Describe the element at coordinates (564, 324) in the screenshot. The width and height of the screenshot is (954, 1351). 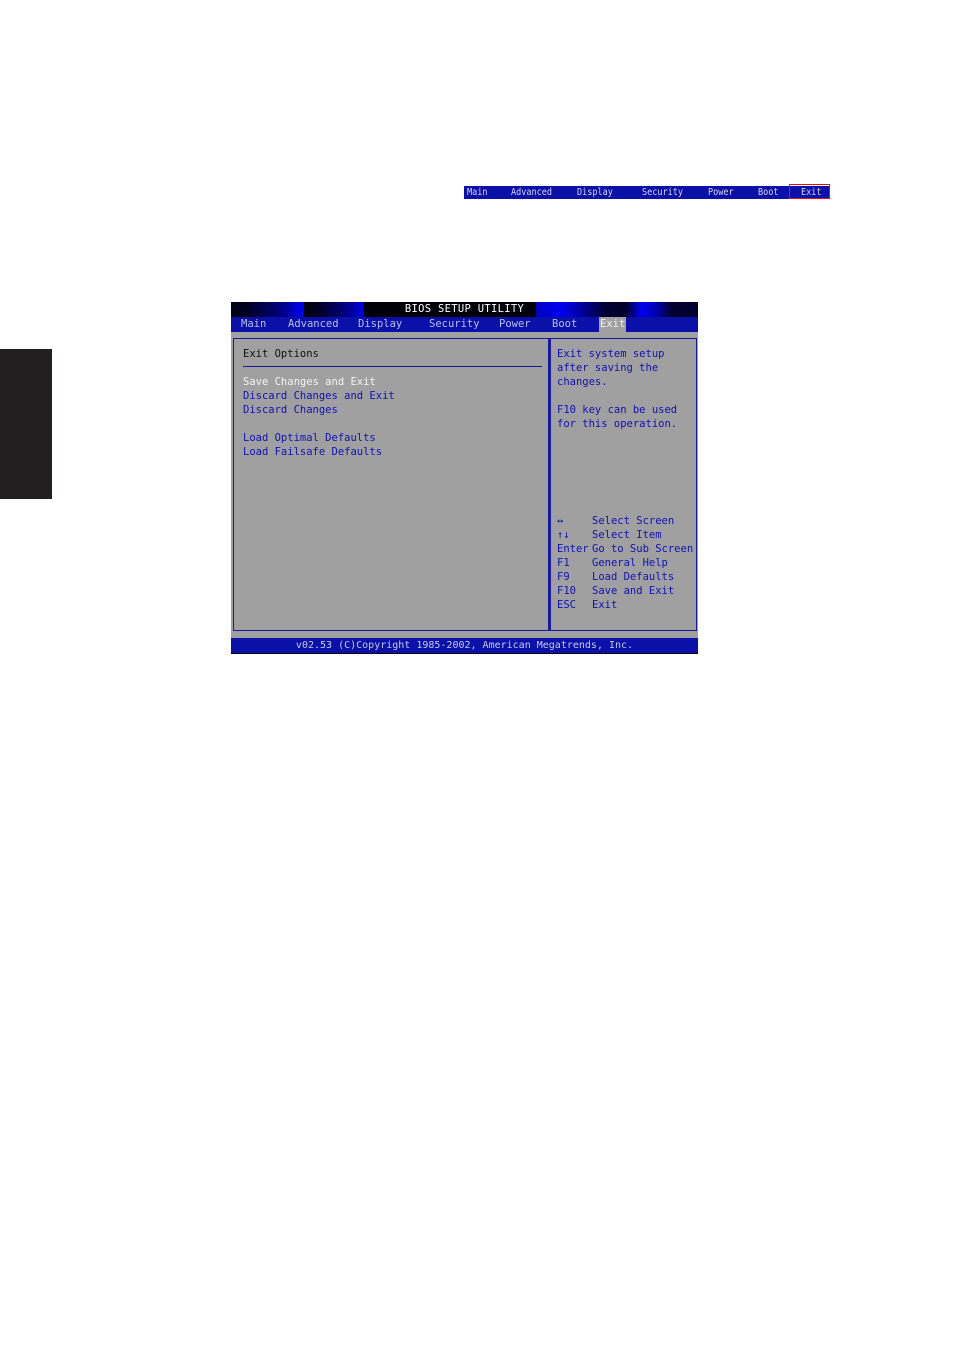
I see `tab-boot: Boot` at that location.